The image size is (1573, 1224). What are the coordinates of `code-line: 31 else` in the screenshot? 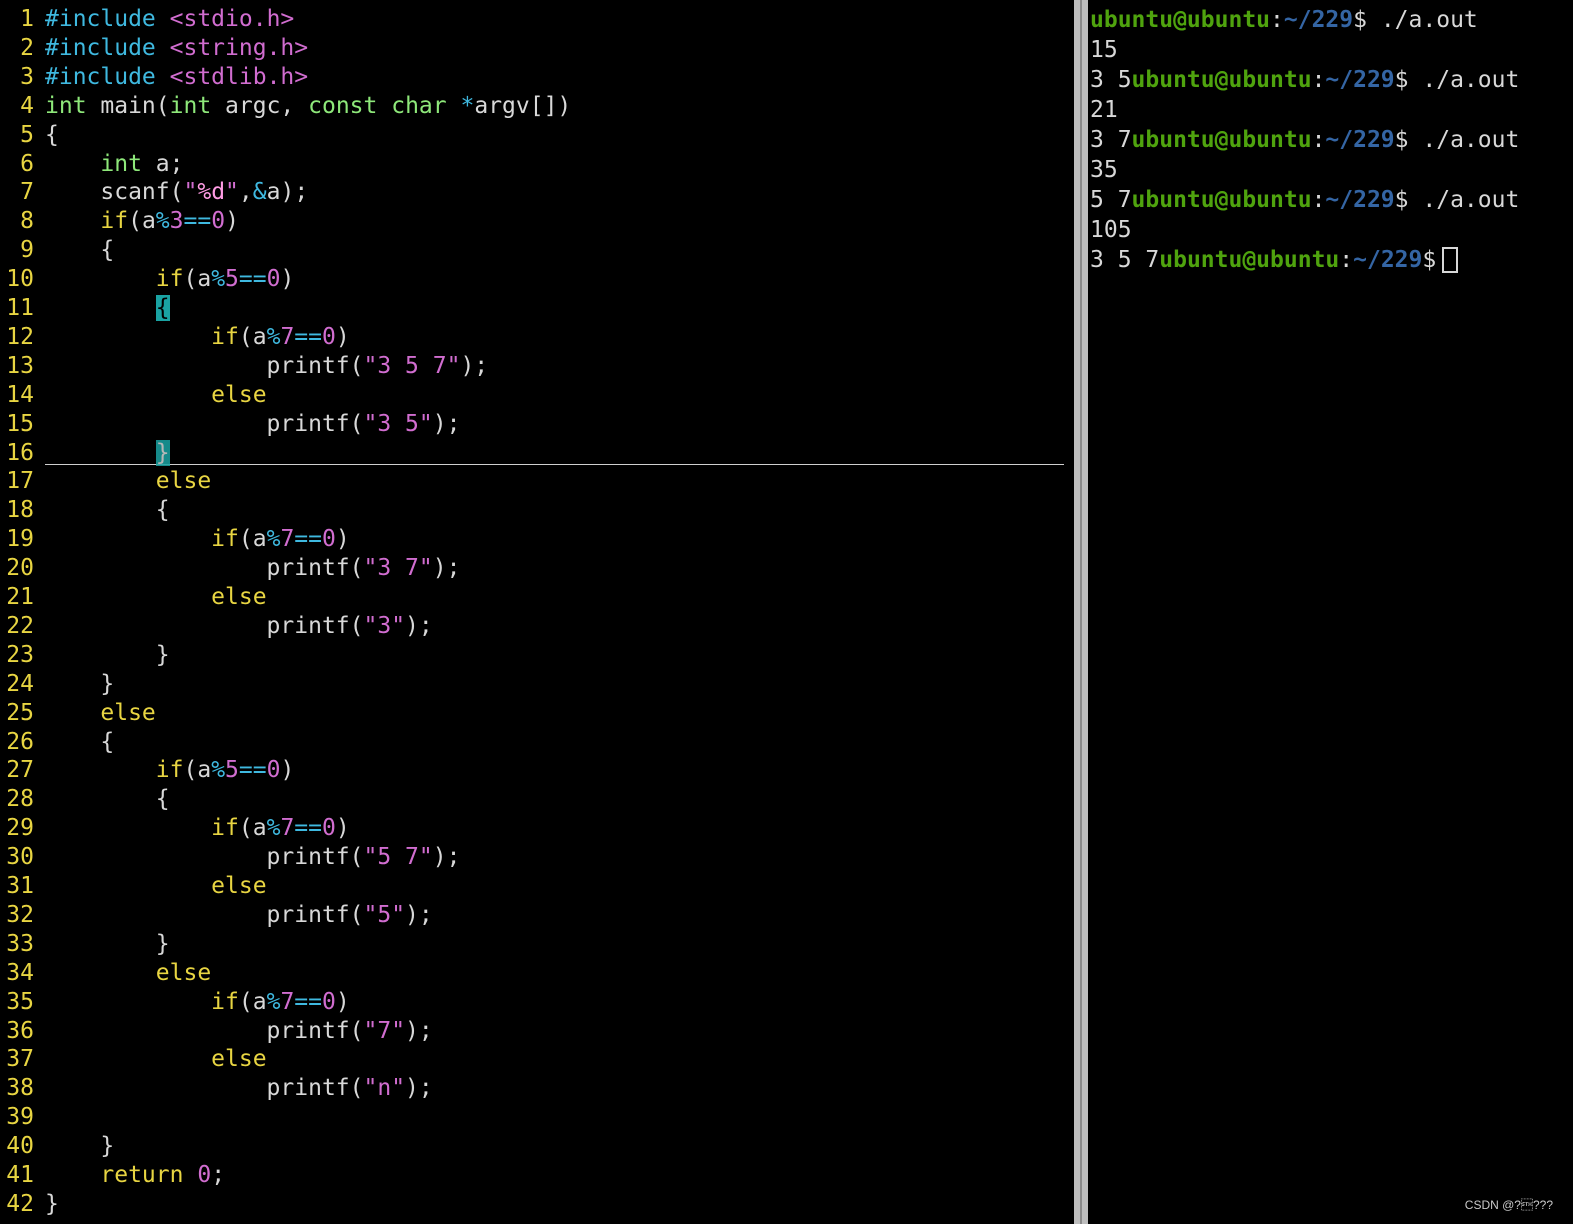 It's located at (537, 886).